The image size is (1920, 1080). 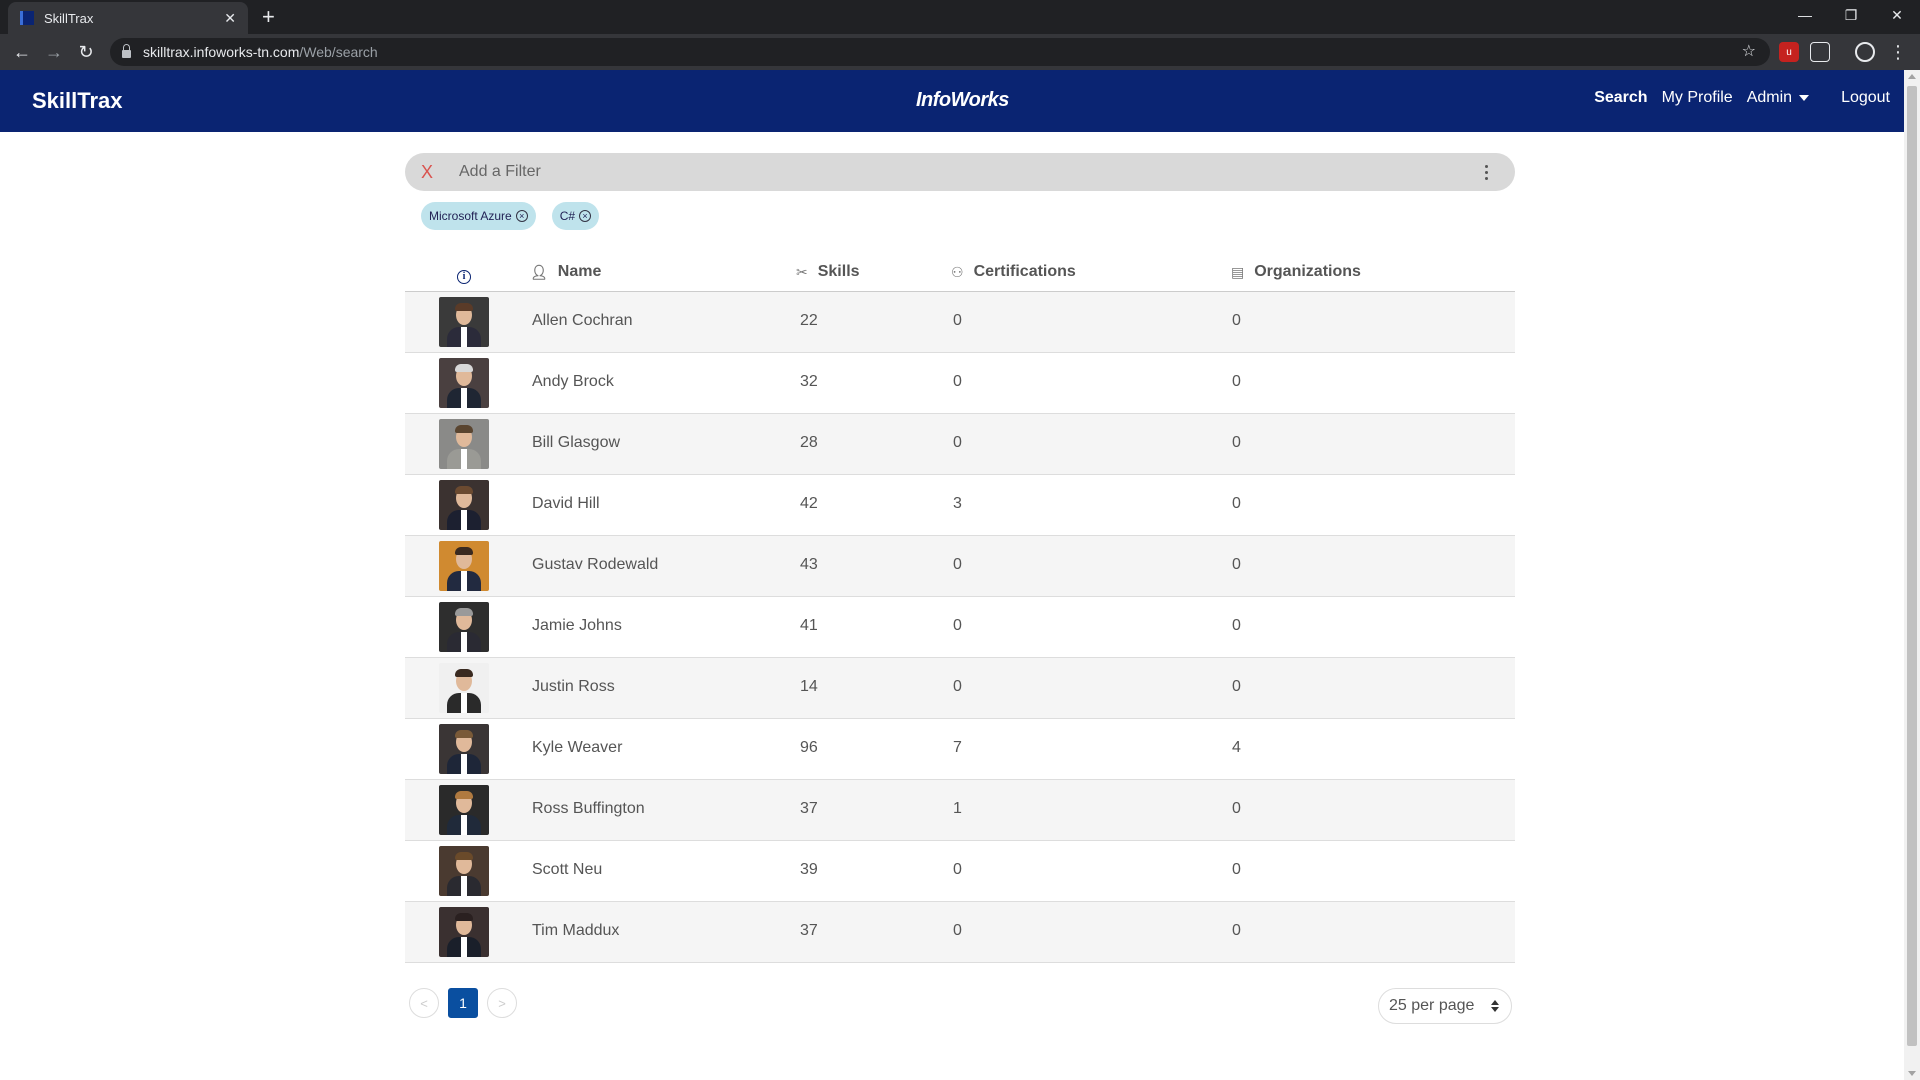 I want to click on table-row: Allen Cochran 22 0 0, so click(x=960, y=322).